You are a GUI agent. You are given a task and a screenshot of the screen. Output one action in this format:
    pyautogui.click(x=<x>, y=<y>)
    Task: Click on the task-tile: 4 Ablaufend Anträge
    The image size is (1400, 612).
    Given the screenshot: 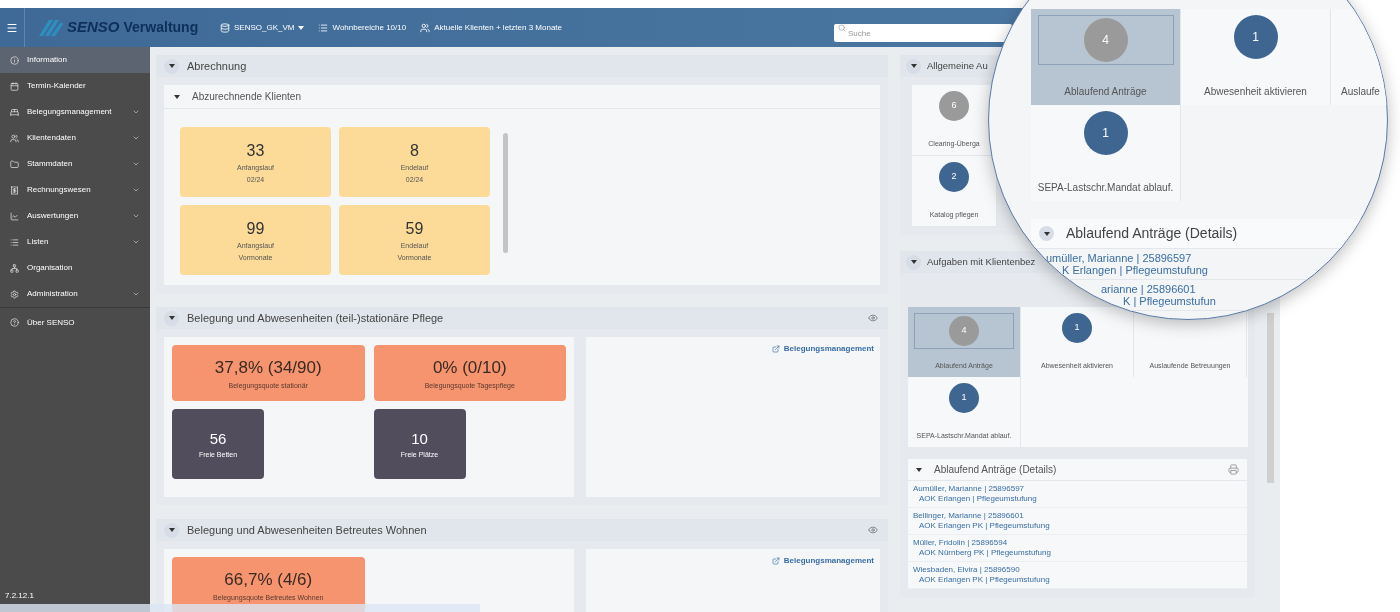 What is the action you would take?
    pyautogui.click(x=1106, y=57)
    